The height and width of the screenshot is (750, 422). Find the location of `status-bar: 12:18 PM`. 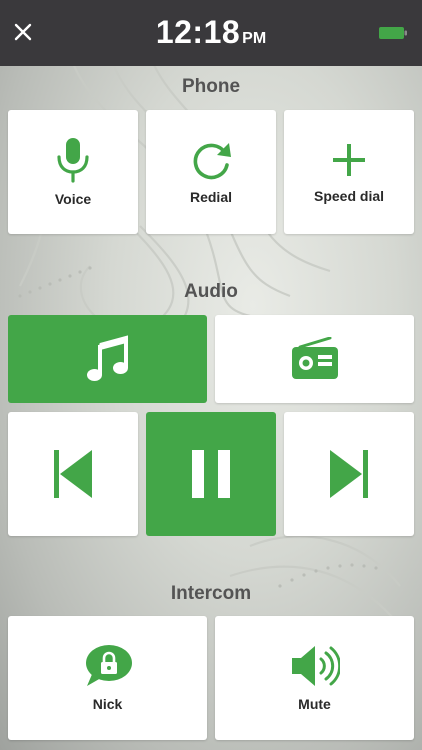

status-bar: 12:18 PM is located at coordinates (211, 33).